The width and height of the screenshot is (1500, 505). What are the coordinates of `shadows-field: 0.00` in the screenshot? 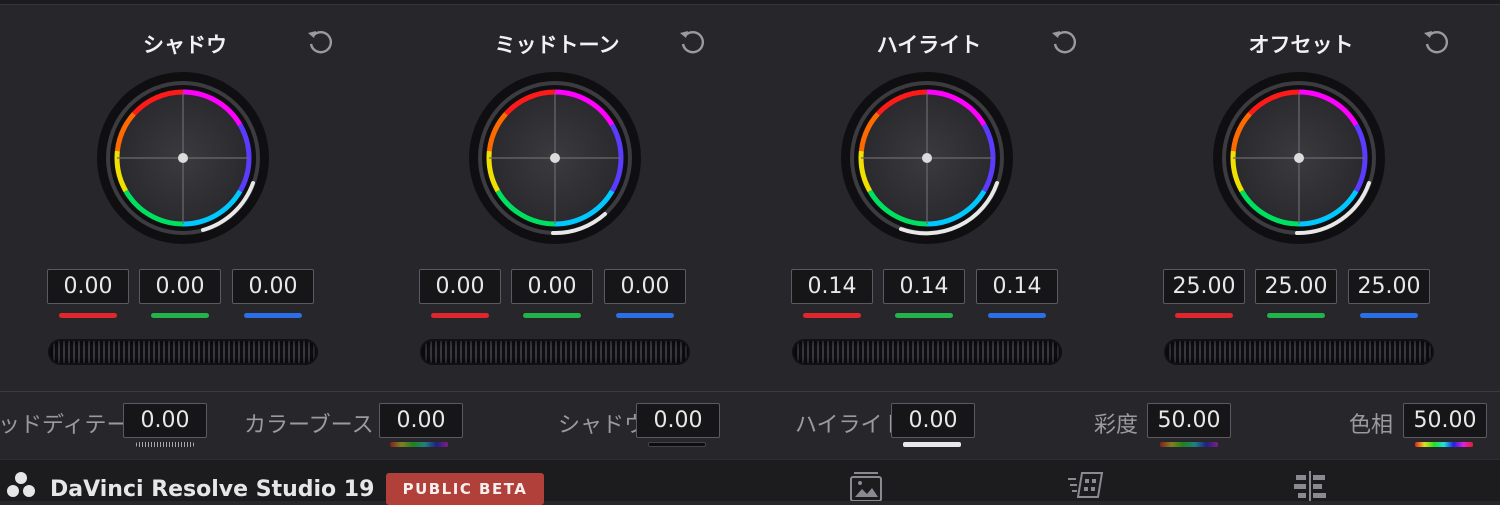 It's located at (678, 420).